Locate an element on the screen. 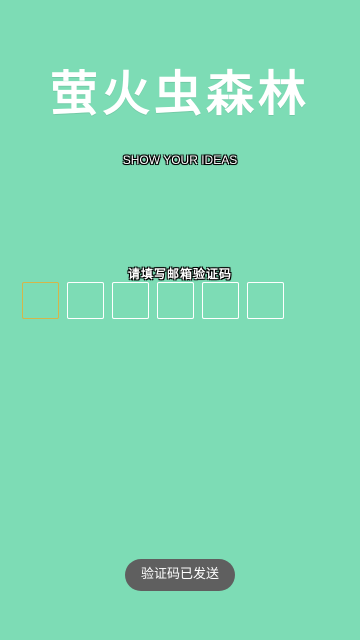 This screenshot has height=640, width=360. toast-message: 验证码已发送 is located at coordinates (180, 575).